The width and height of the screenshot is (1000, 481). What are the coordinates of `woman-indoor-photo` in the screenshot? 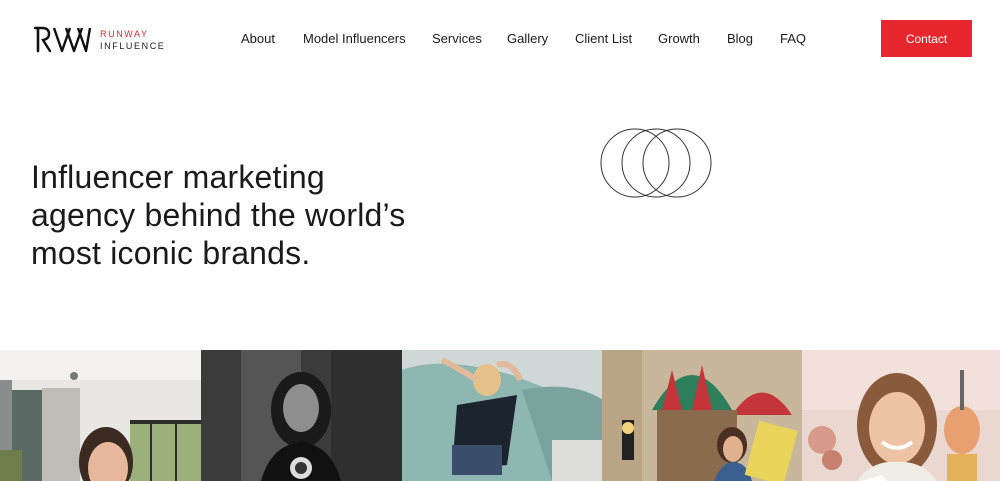 It's located at (100, 415).